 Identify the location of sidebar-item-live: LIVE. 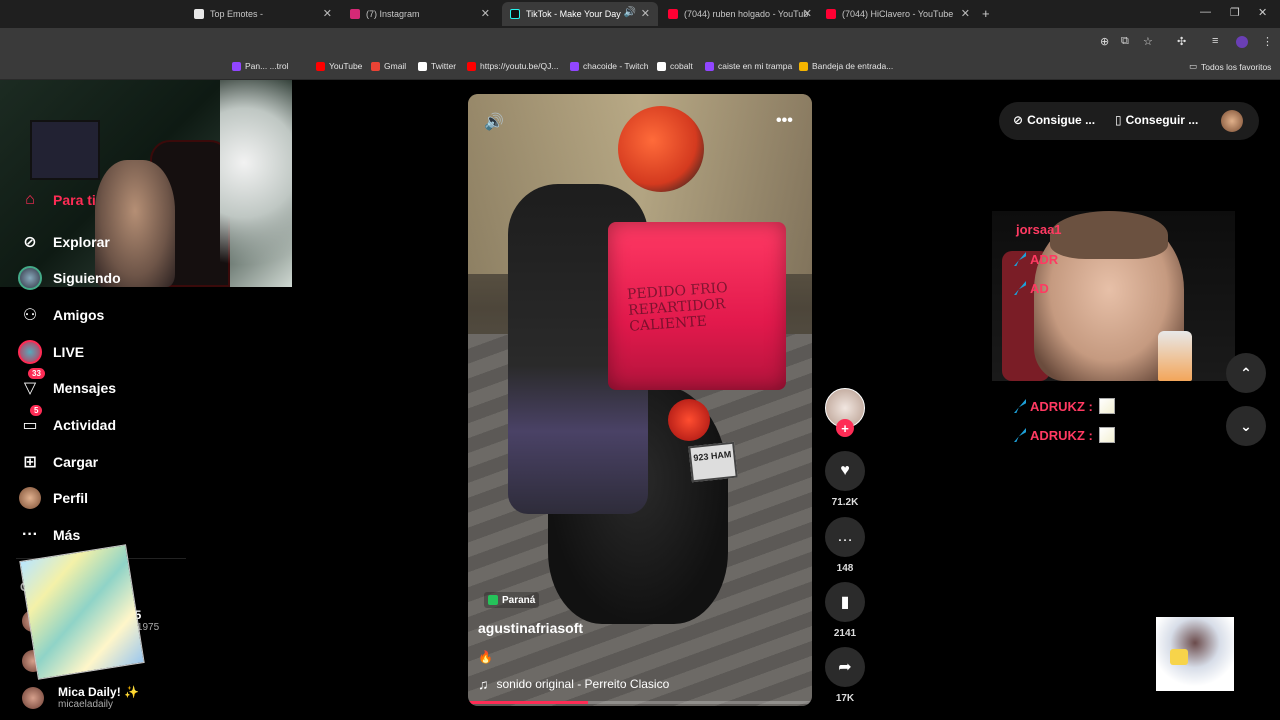
(116, 352).